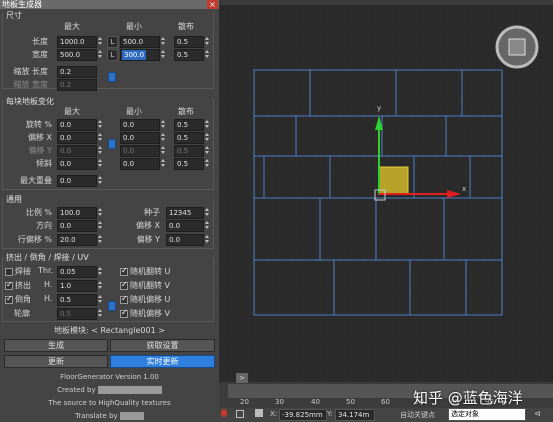 The image size is (553, 422). Describe the element at coordinates (56, 361) in the screenshot. I see `update-button: 更新` at that location.